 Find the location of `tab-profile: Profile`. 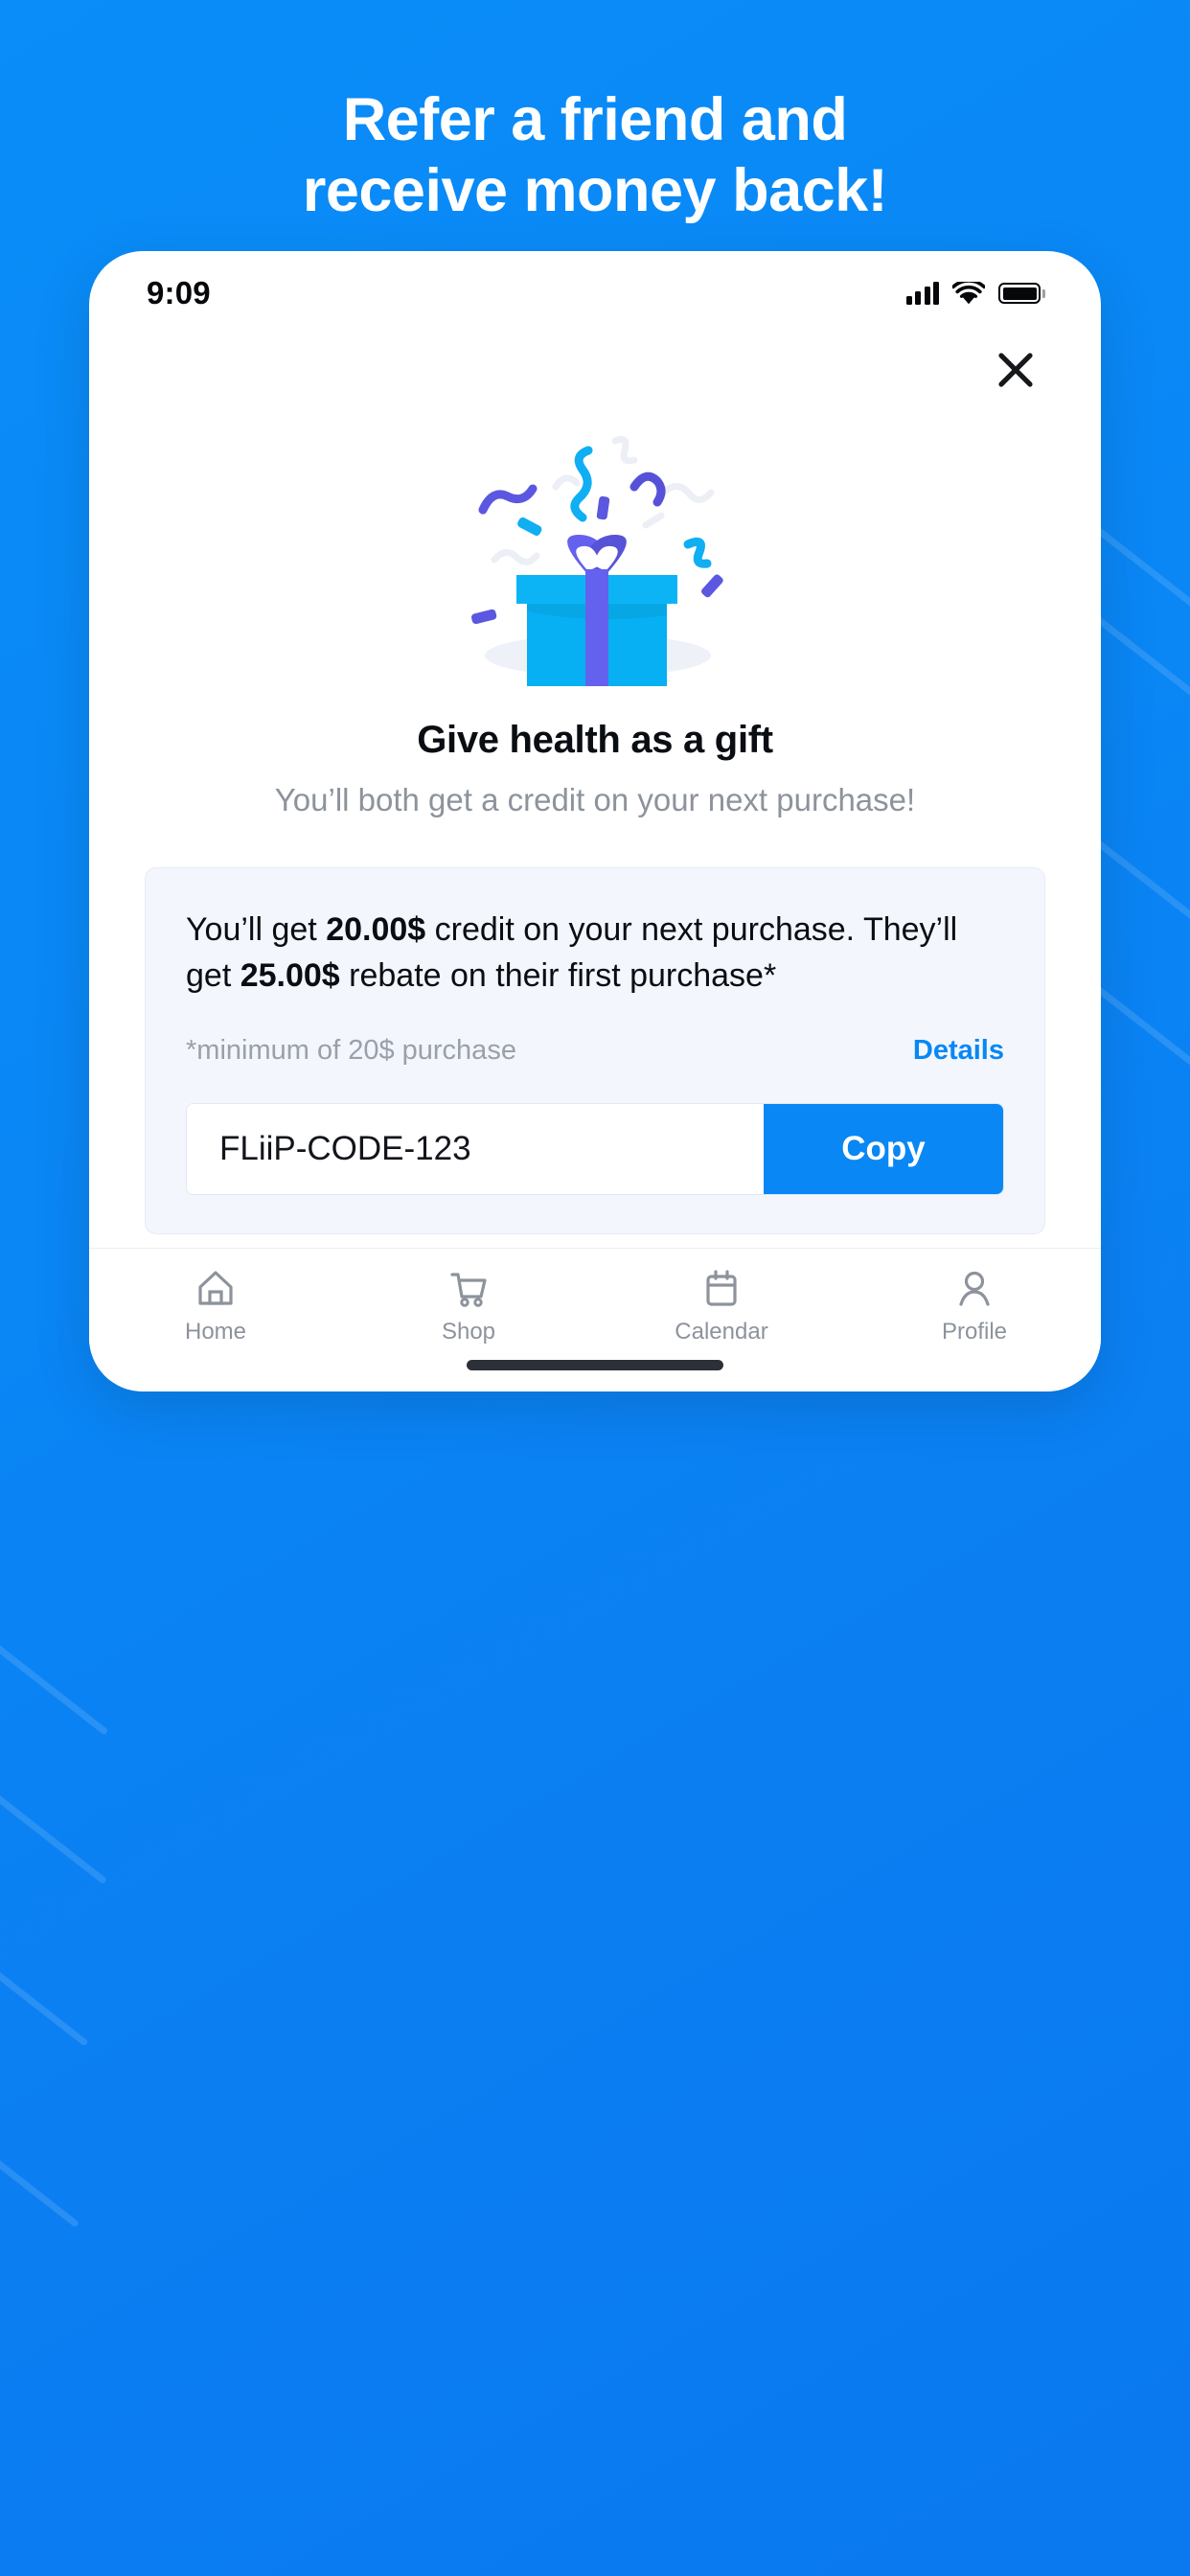

tab-profile: Profile is located at coordinates (975, 1306).